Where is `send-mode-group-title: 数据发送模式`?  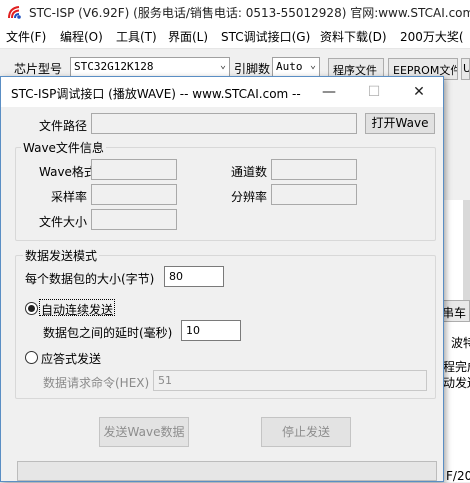
send-mode-group-title: 数据发送模式 is located at coordinates (61, 255).